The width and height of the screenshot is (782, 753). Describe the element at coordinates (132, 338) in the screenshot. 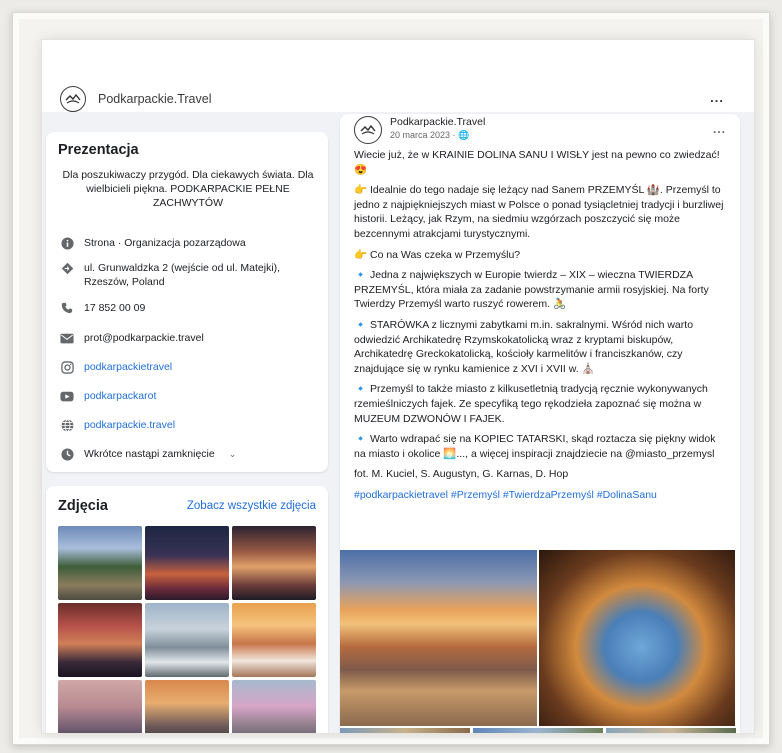

I see `info-email: prot@podkarpackie.travel` at that location.